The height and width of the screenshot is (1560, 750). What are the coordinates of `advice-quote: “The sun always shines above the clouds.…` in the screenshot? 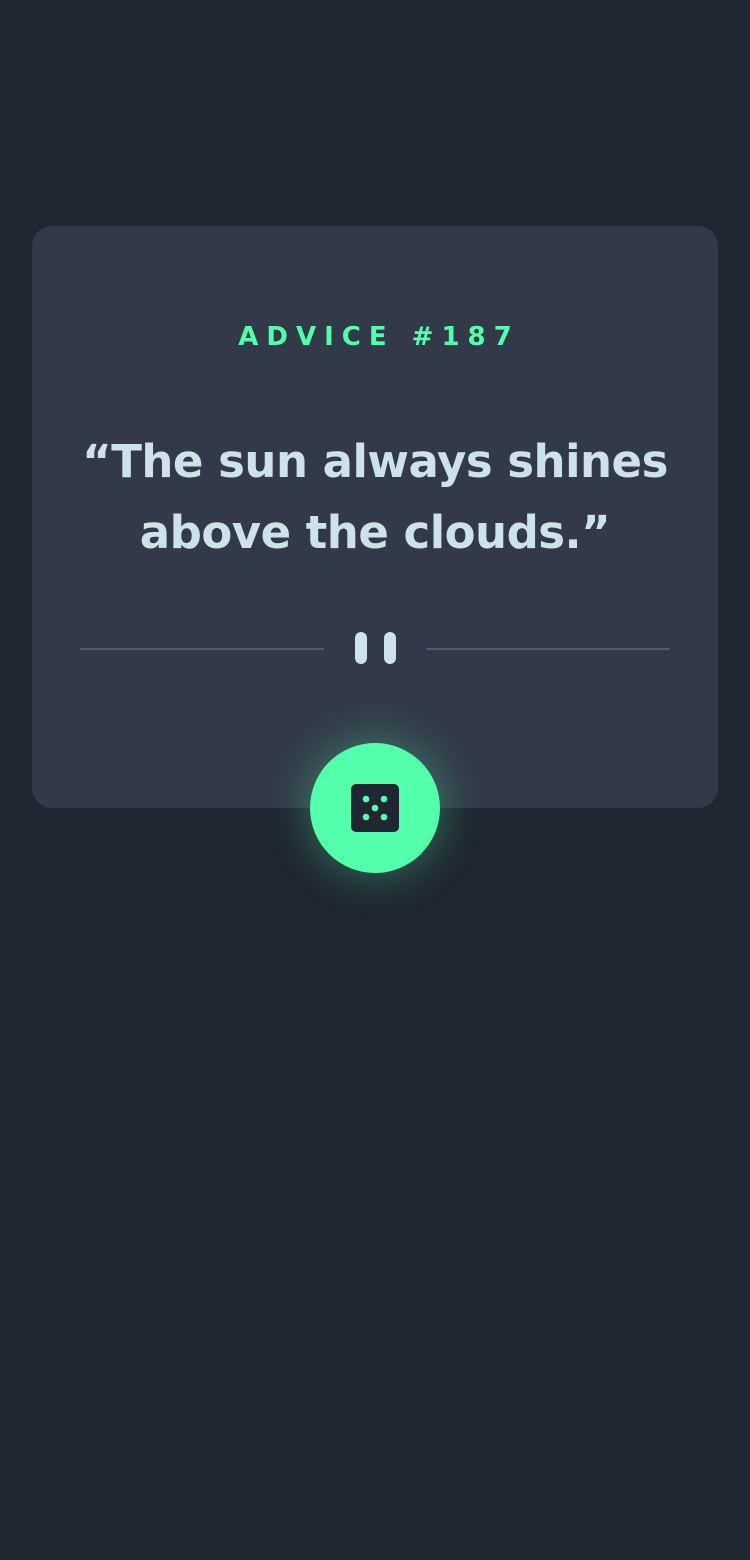 It's located at (375, 497).